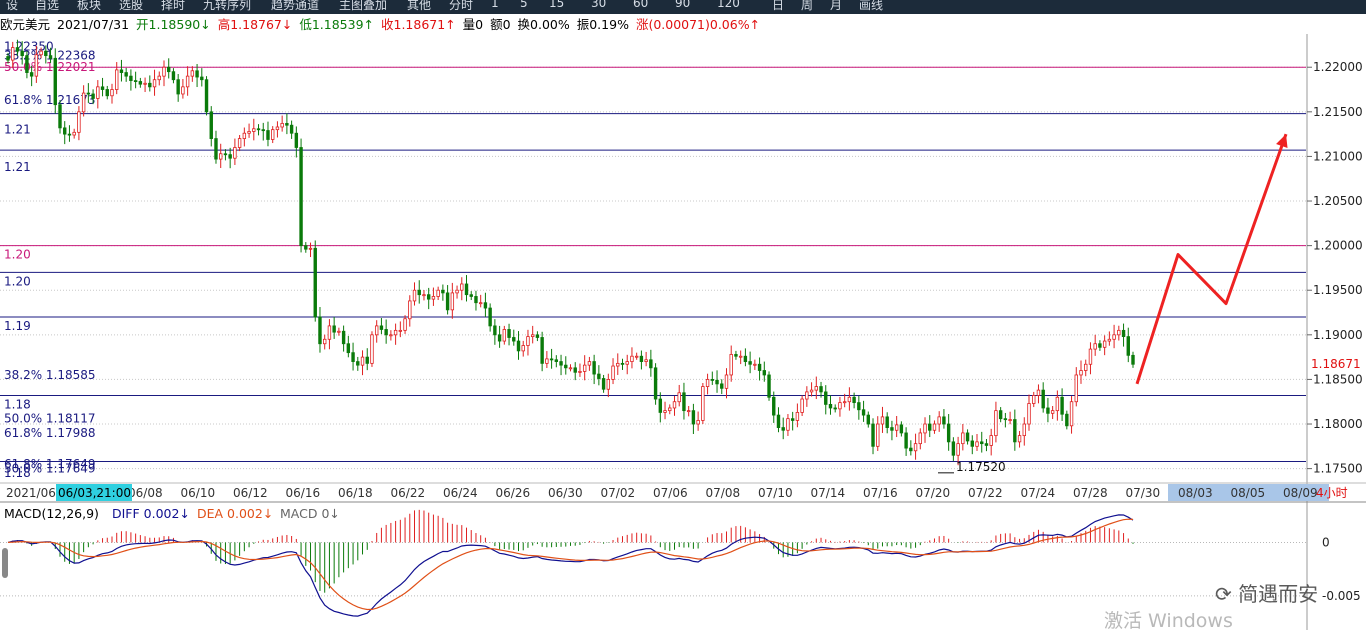  What do you see at coordinates (5, 563) in the screenshot?
I see `macd-scroll-handle` at bounding box center [5, 563].